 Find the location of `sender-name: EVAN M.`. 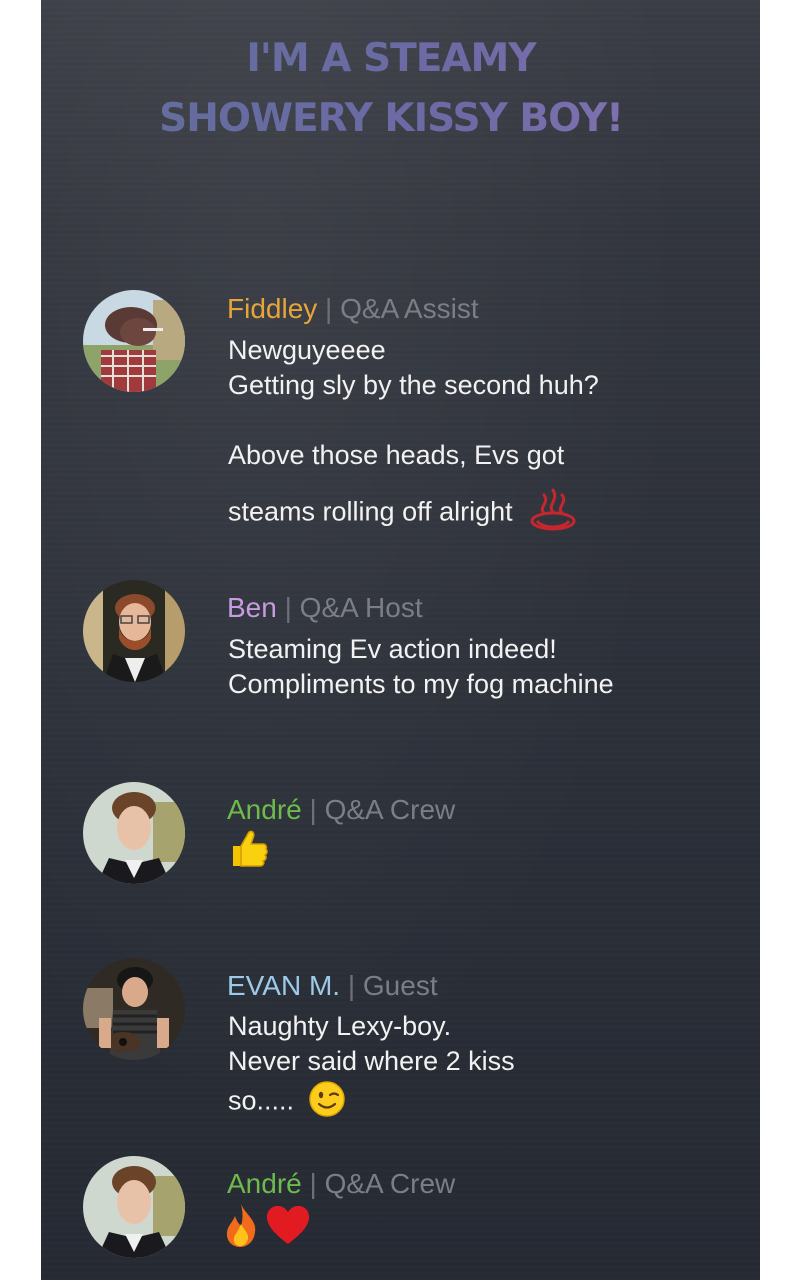

sender-name: EVAN M. is located at coordinates (283, 985).